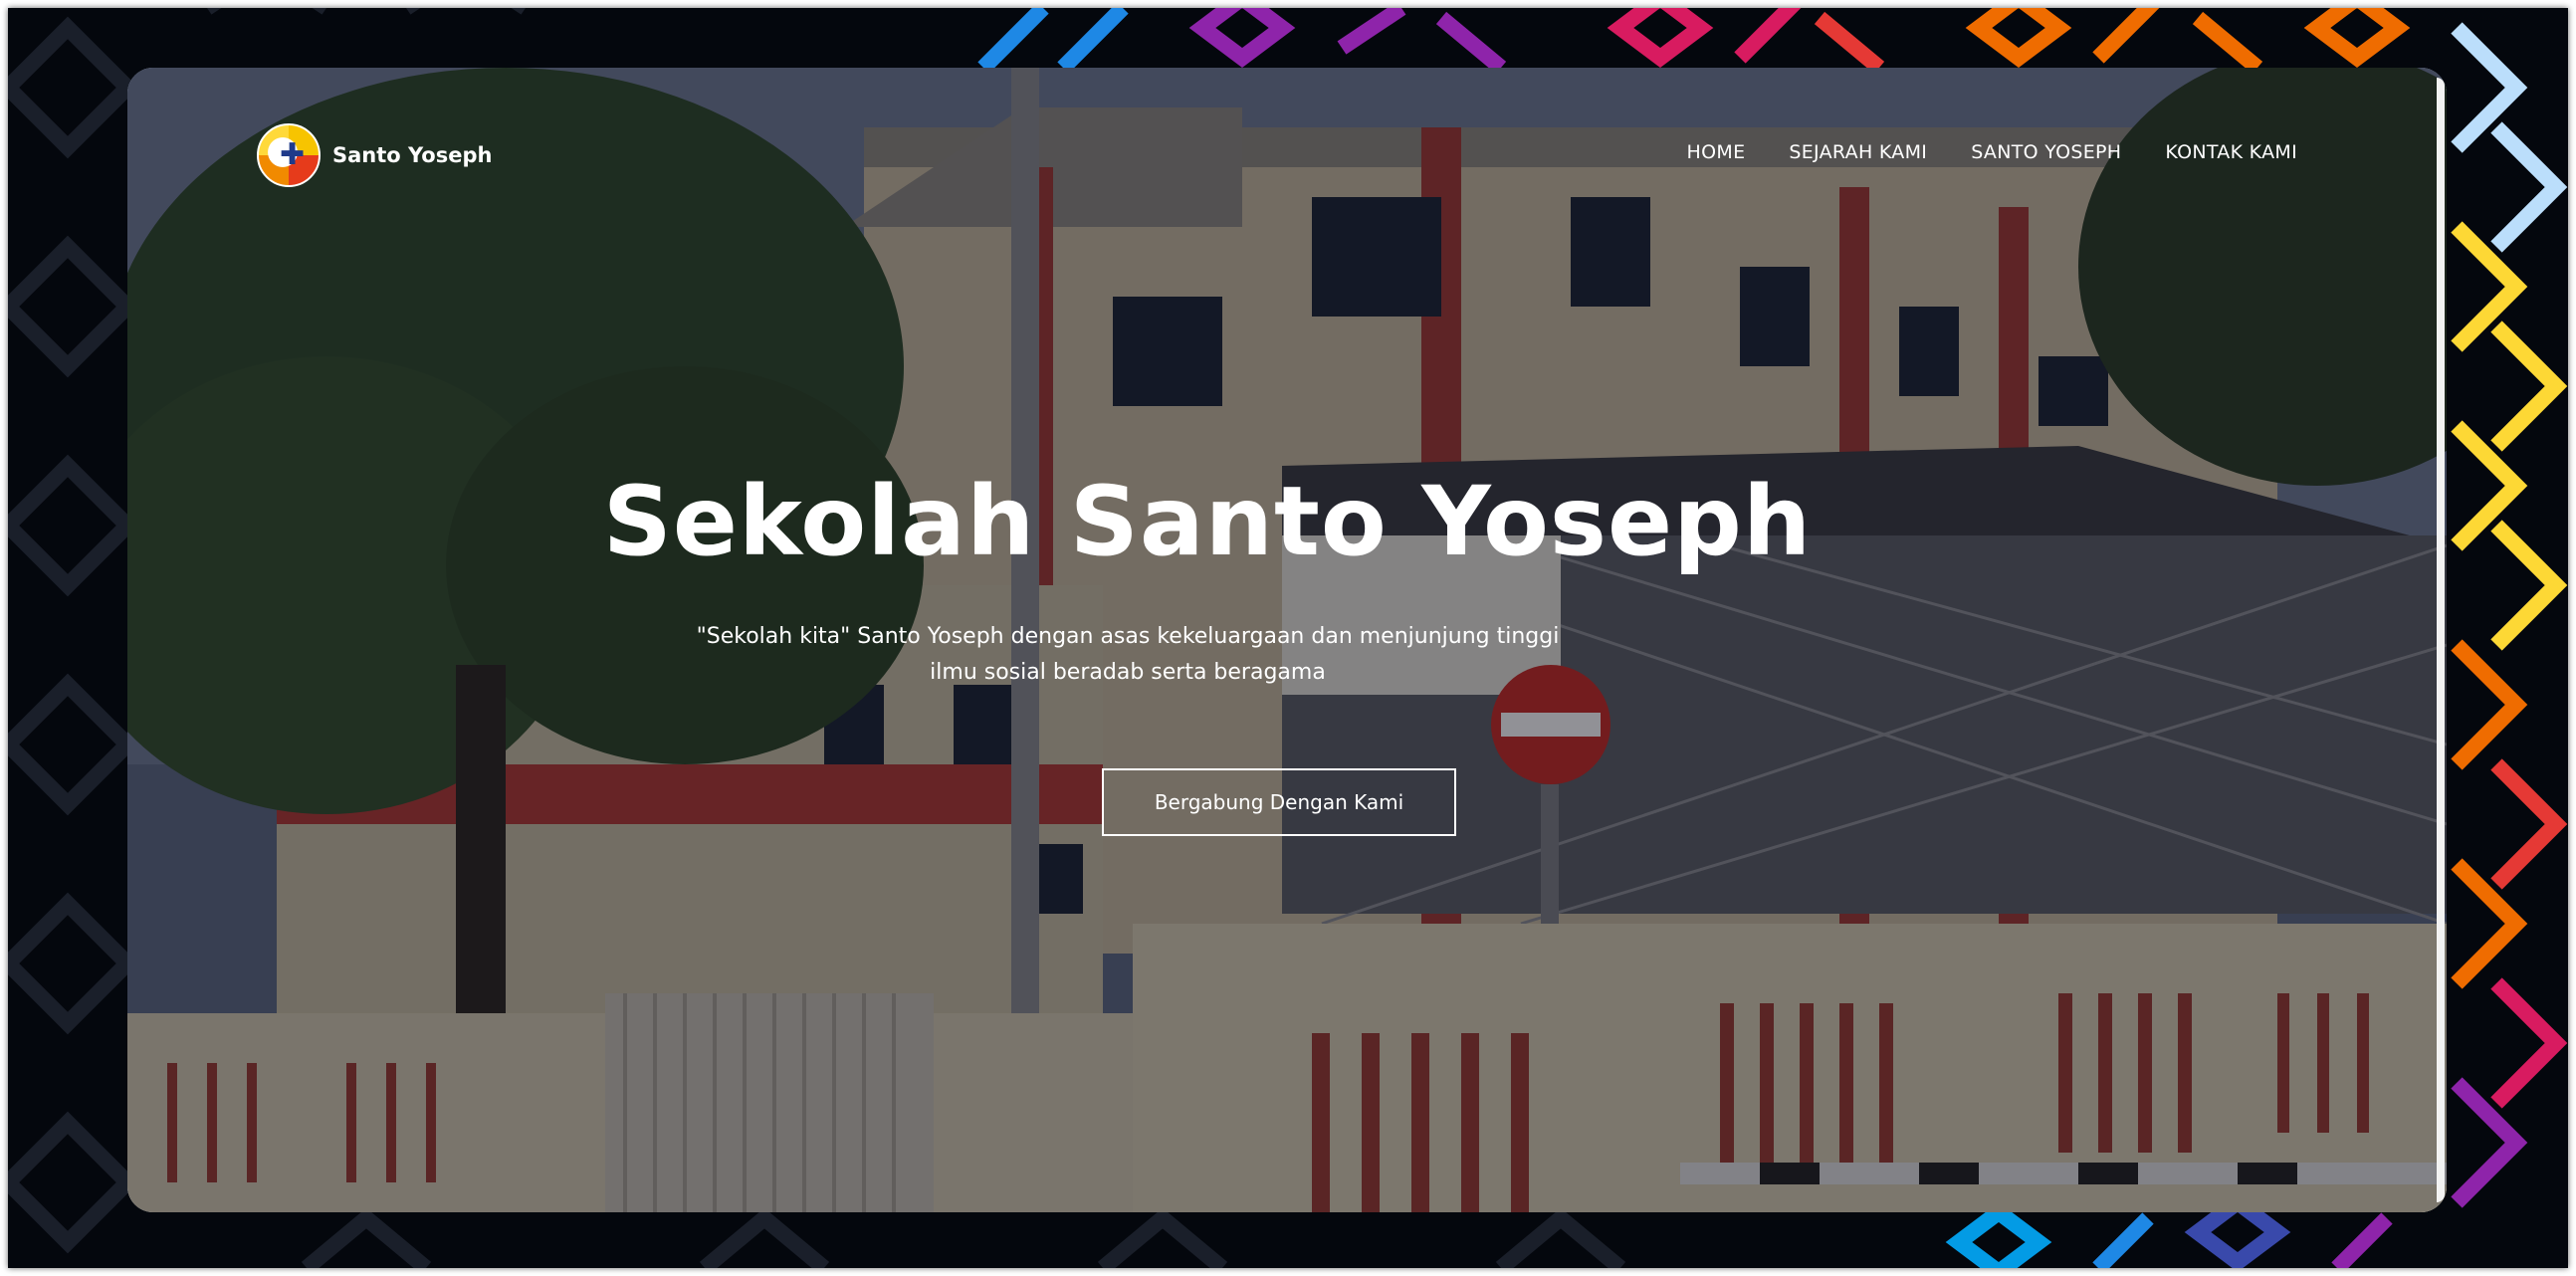 Image resolution: width=2576 pixels, height=1276 pixels. What do you see at coordinates (1716, 152) in the screenshot?
I see `nav-home: HOME` at bounding box center [1716, 152].